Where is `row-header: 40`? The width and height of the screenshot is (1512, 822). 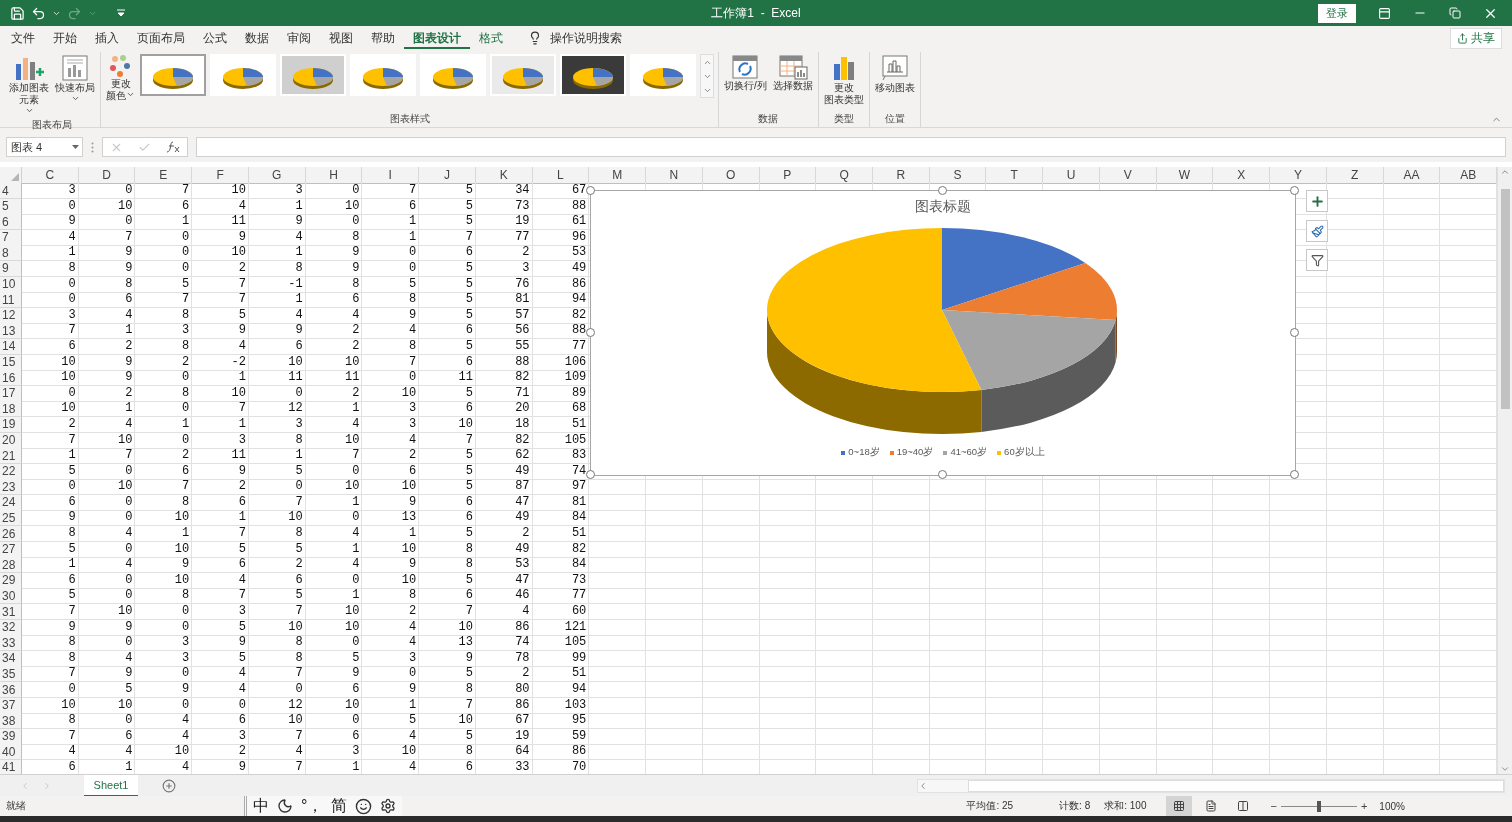
row-header: 40 is located at coordinates (11, 752).